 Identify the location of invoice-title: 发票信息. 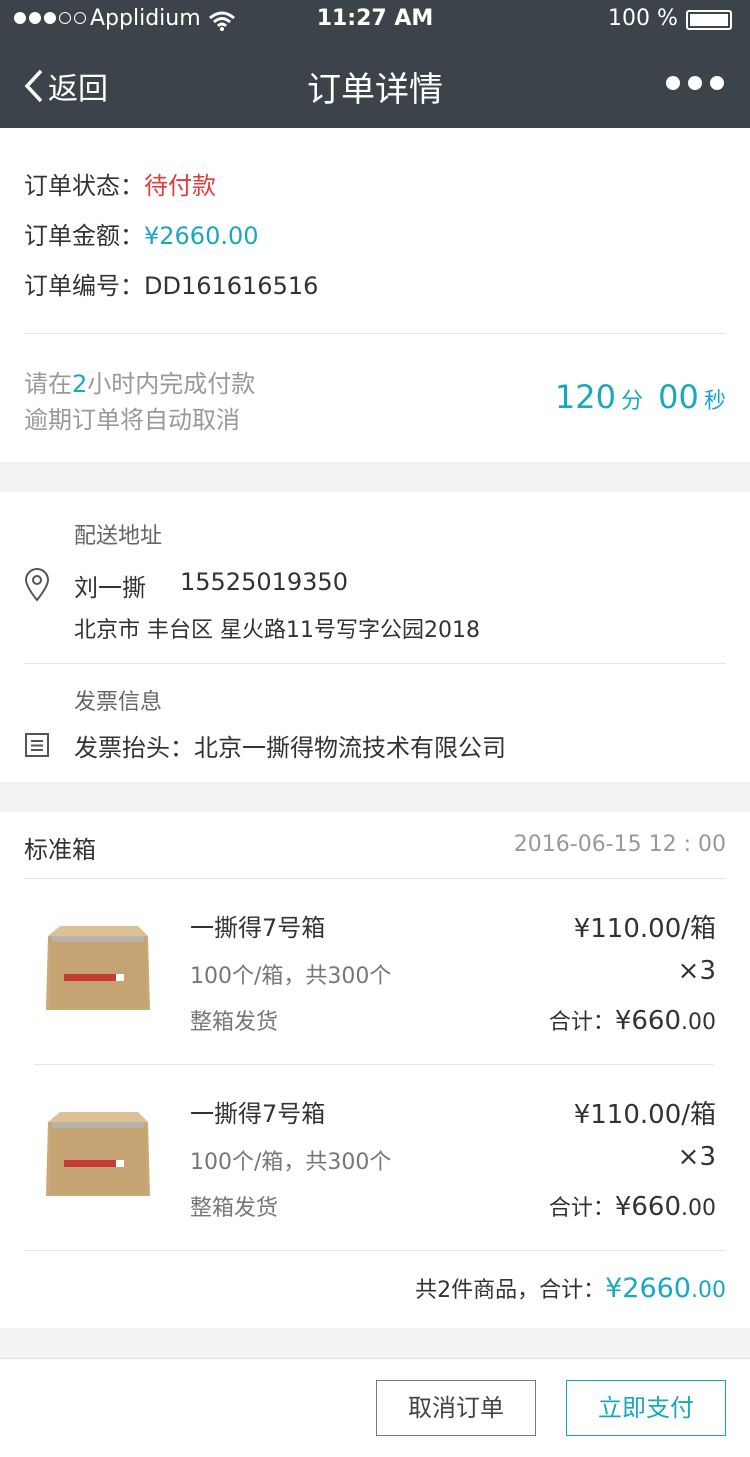
(118, 702).